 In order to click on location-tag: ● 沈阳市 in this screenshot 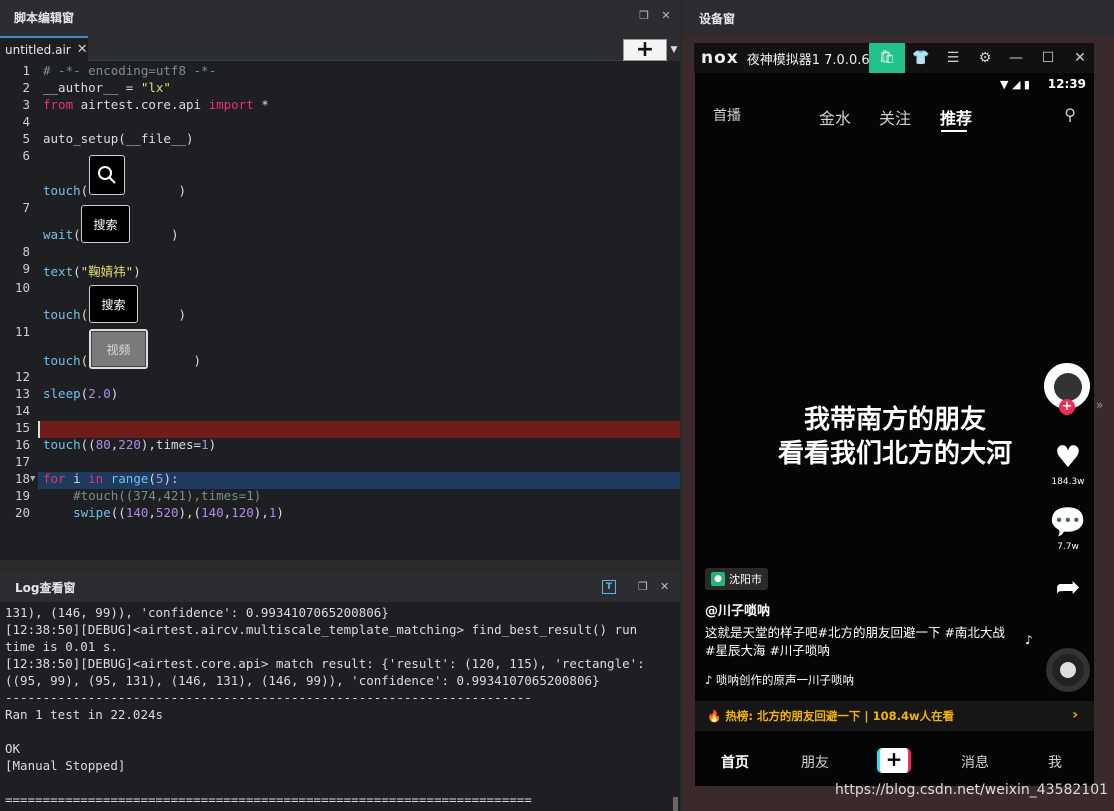, I will do `click(736, 579)`.